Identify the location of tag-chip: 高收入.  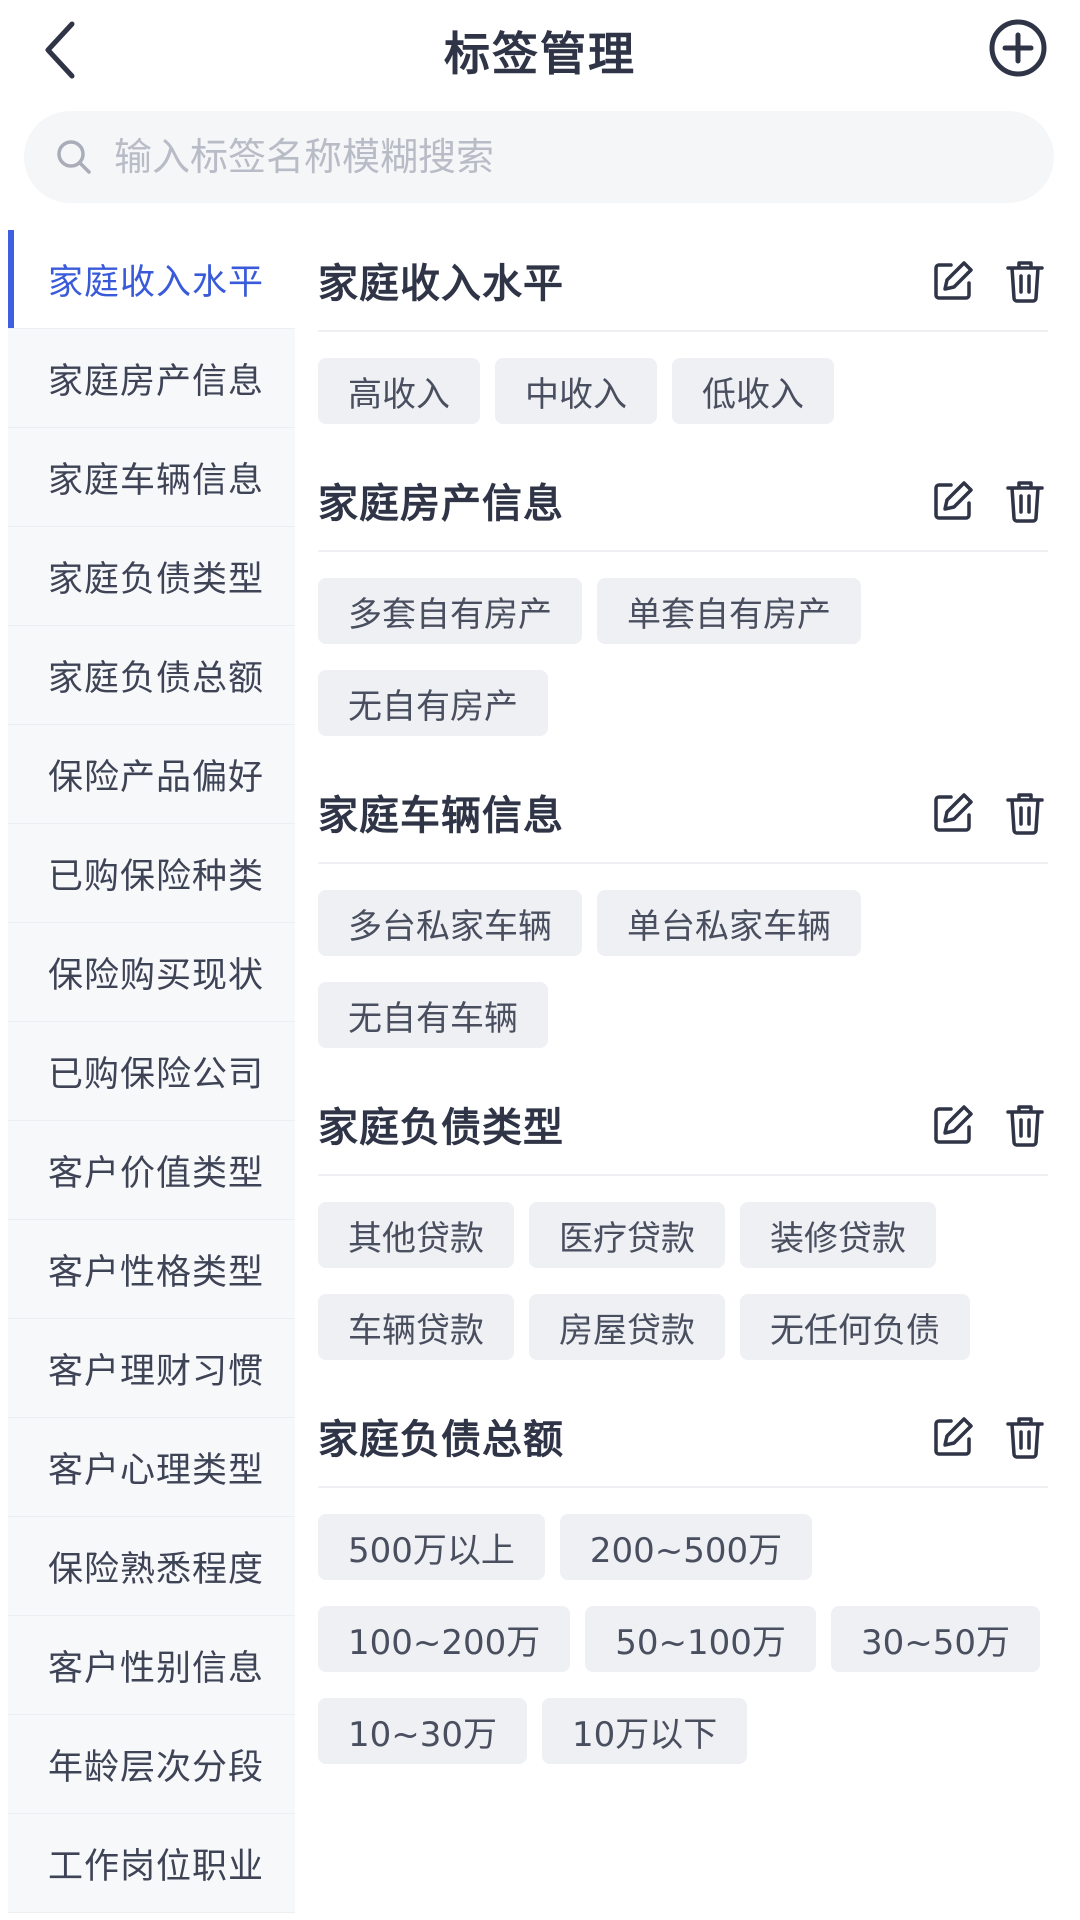
(399, 391).